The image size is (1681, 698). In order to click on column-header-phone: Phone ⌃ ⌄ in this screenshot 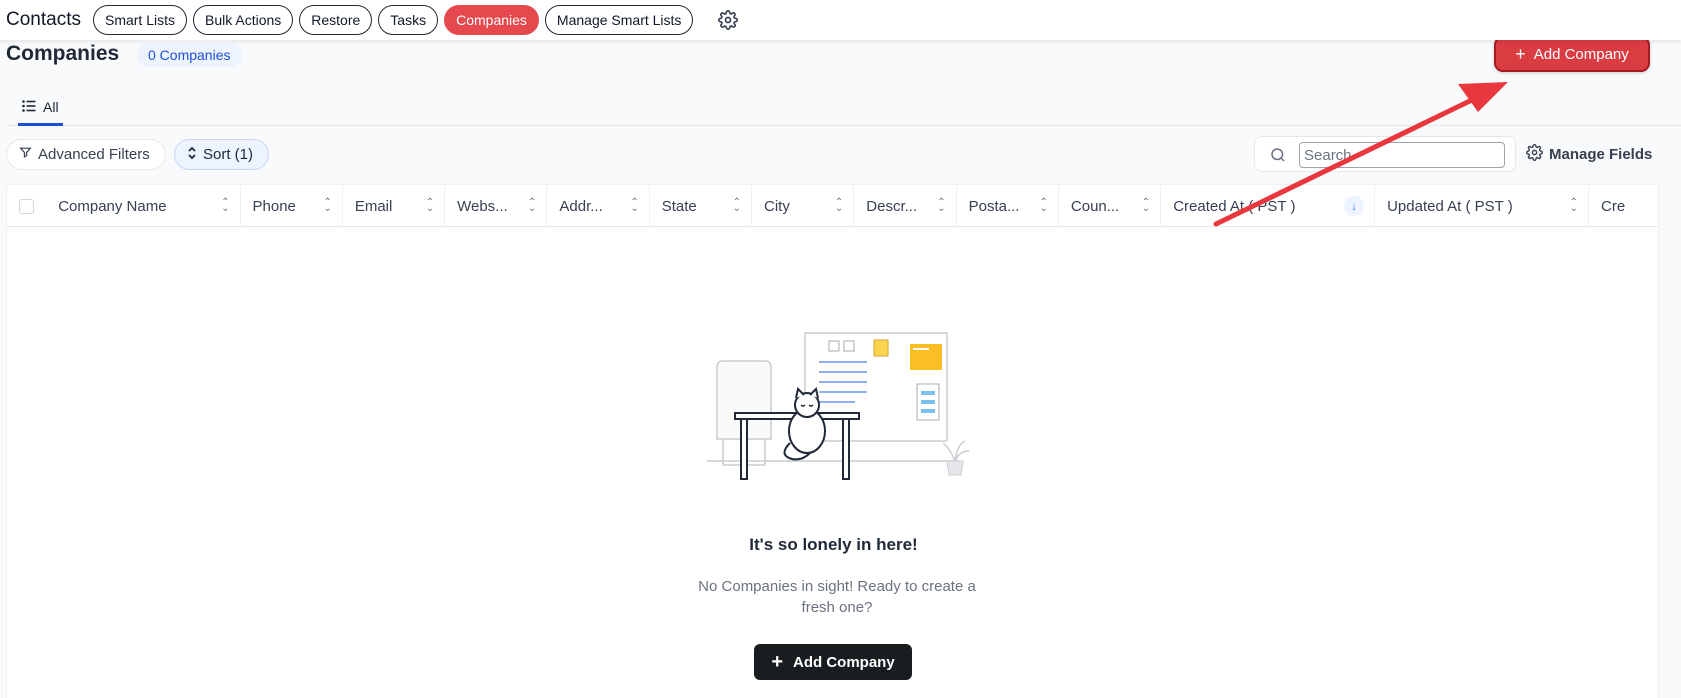, I will do `click(292, 206)`.